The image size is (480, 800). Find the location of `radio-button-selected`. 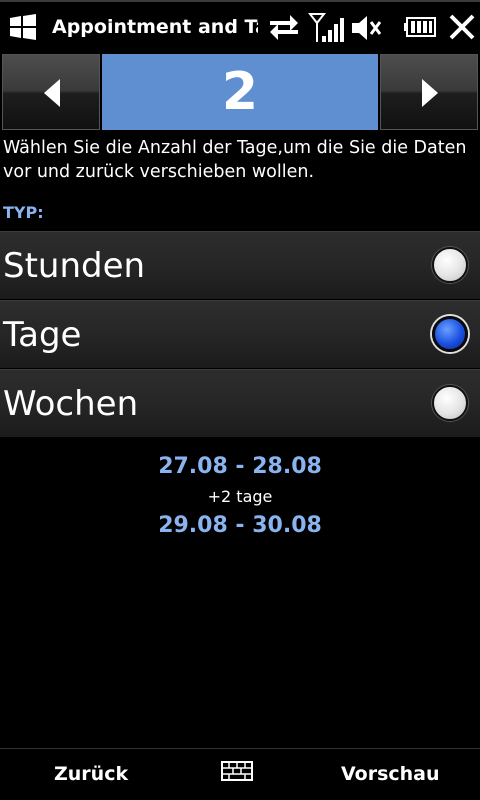

radio-button-selected is located at coordinates (450, 334).